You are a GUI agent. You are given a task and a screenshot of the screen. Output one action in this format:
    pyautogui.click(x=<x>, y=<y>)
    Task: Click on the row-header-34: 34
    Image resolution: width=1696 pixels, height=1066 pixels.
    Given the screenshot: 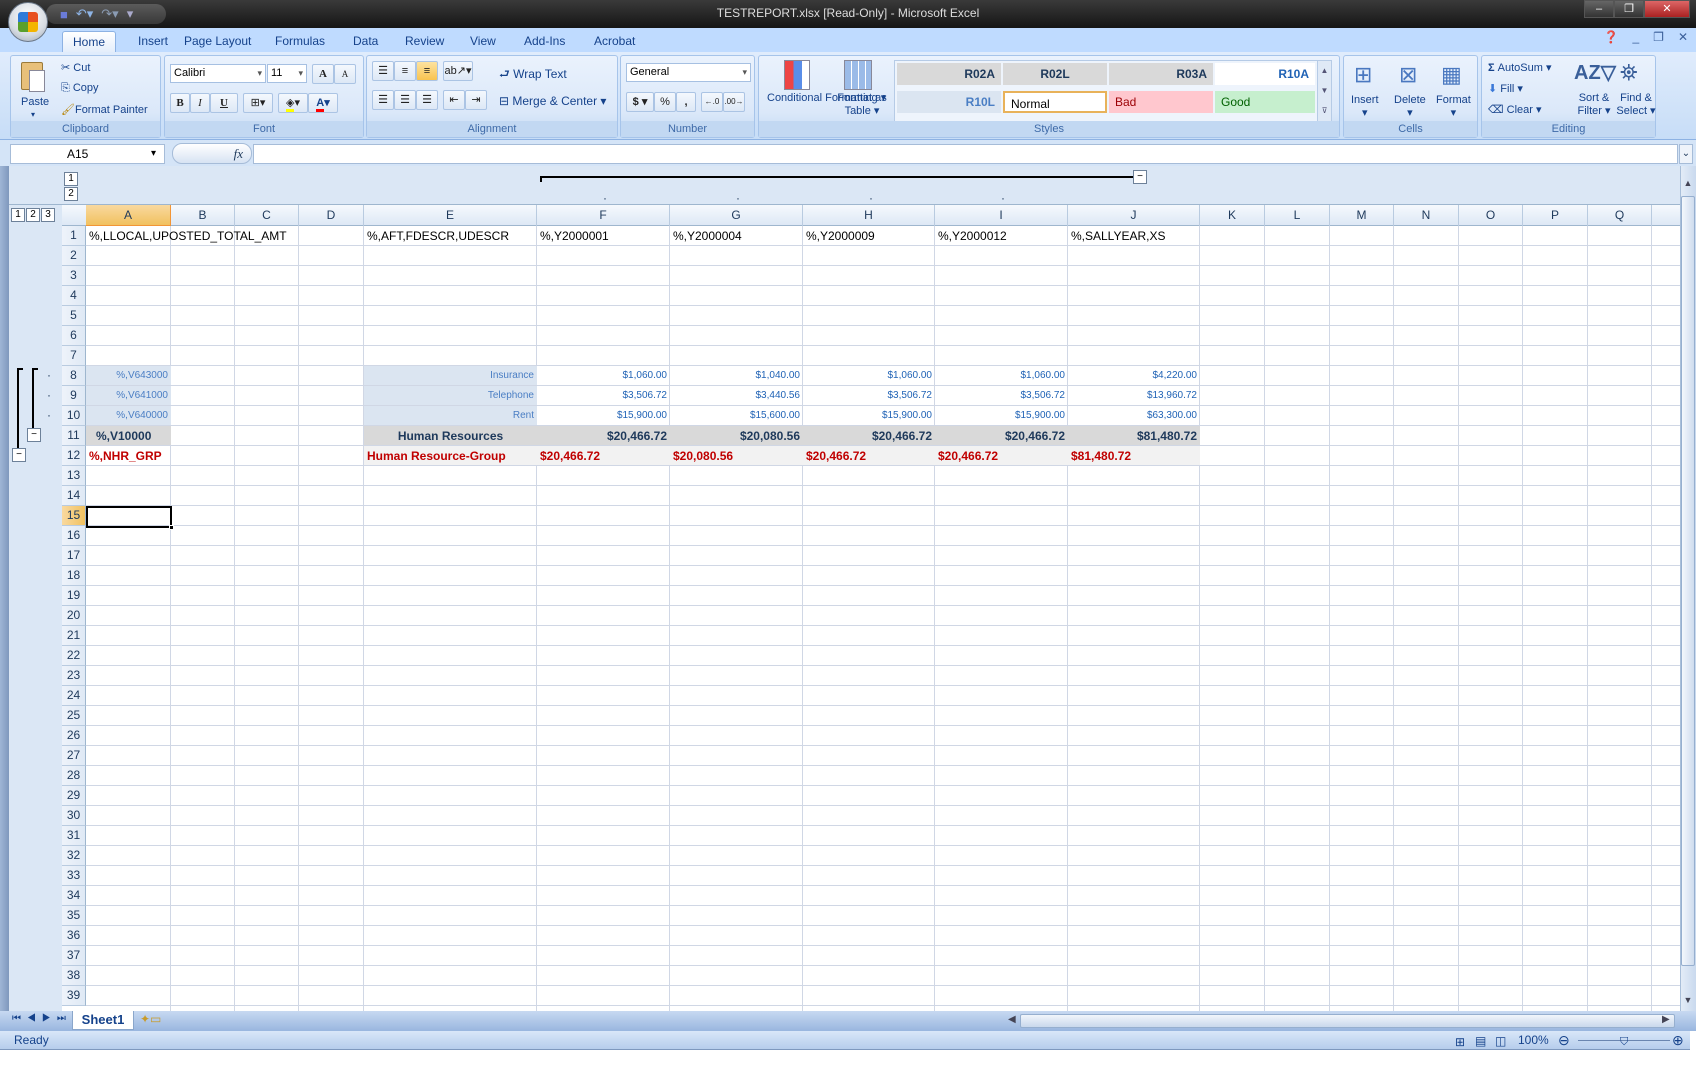 What is the action you would take?
    pyautogui.click(x=74, y=896)
    